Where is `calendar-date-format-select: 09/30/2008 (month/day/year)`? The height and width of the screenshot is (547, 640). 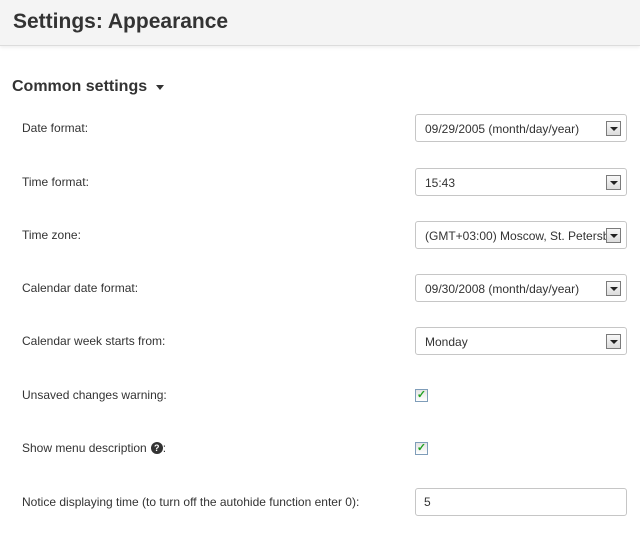 calendar-date-format-select: 09/30/2008 (month/day/year) is located at coordinates (521, 288).